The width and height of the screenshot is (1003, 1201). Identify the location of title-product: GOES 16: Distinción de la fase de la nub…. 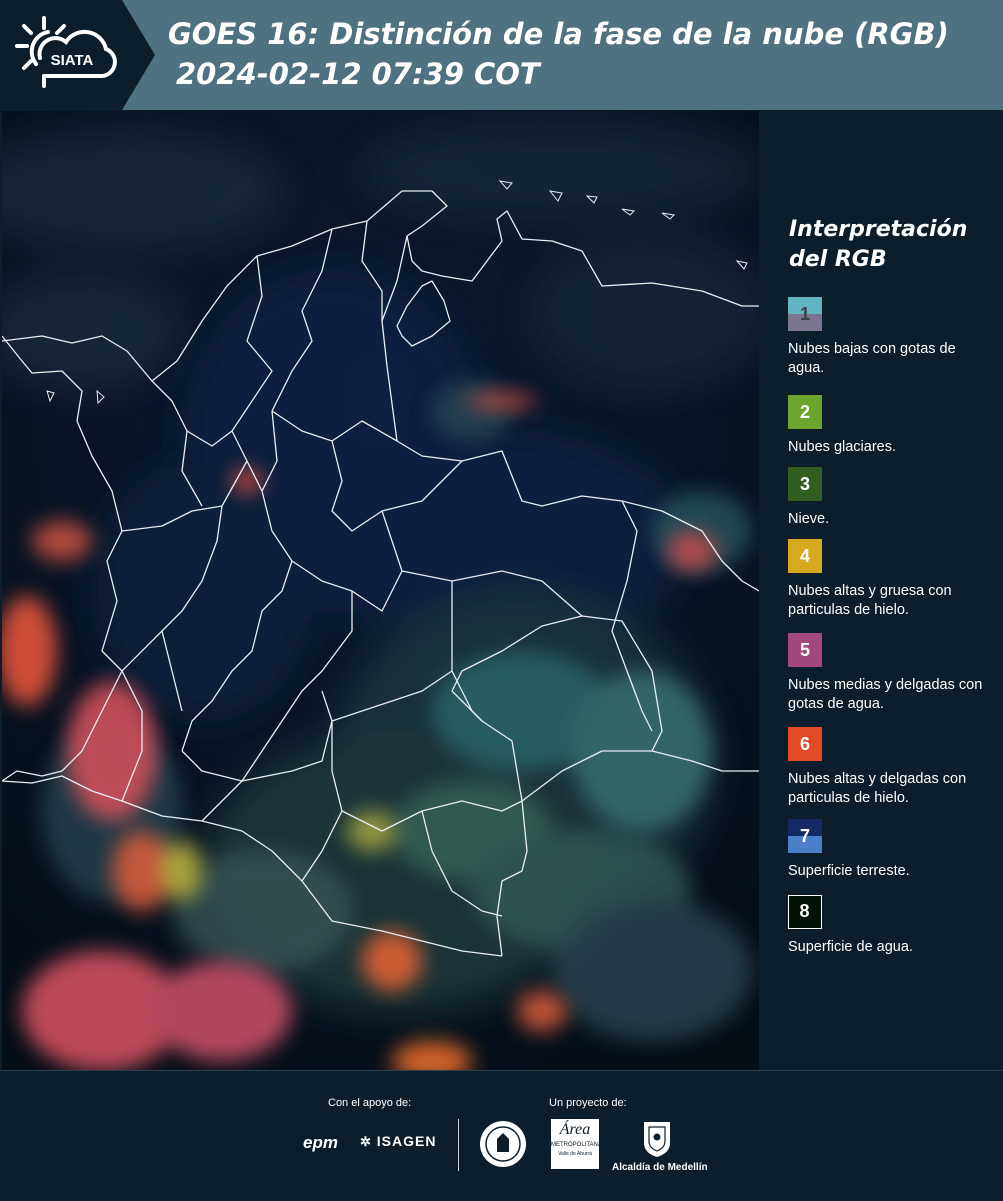
(558, 34).